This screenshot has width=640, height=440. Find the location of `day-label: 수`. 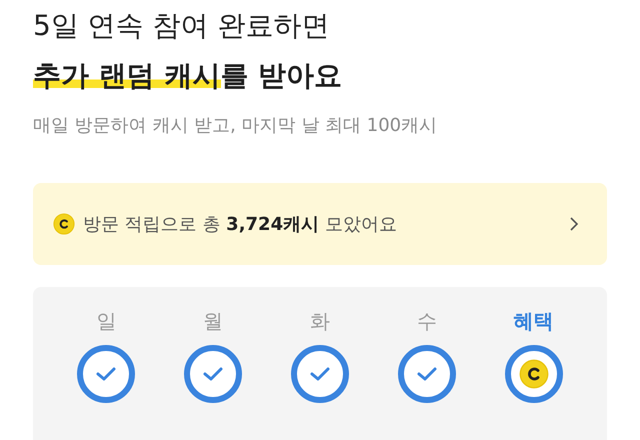

day-label: 수 is located at coordinates (426, 321).